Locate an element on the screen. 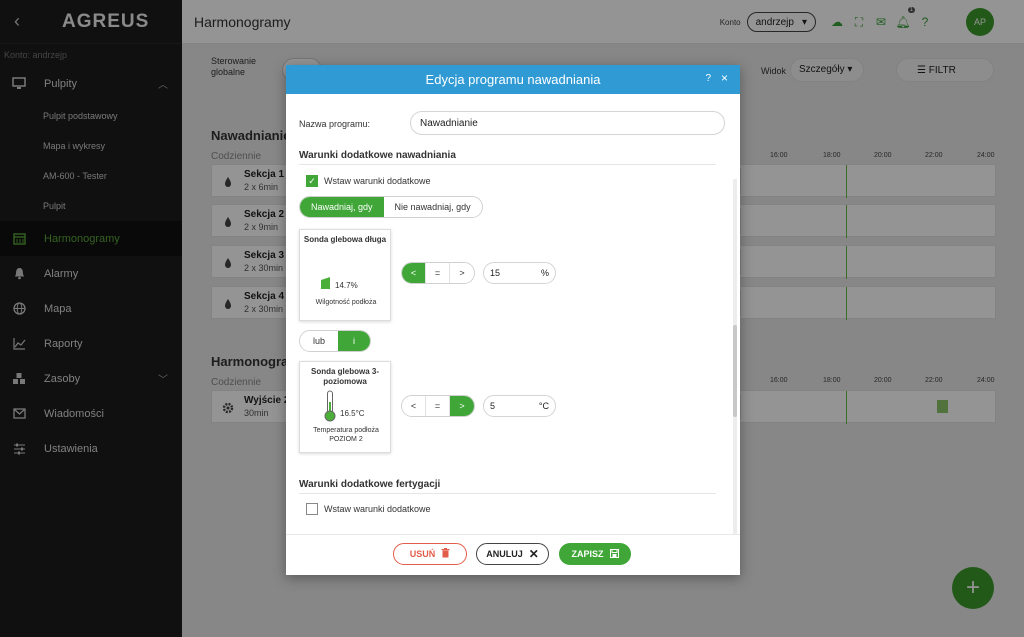  logic-or-button: lub is located at coordinates (319, 341).